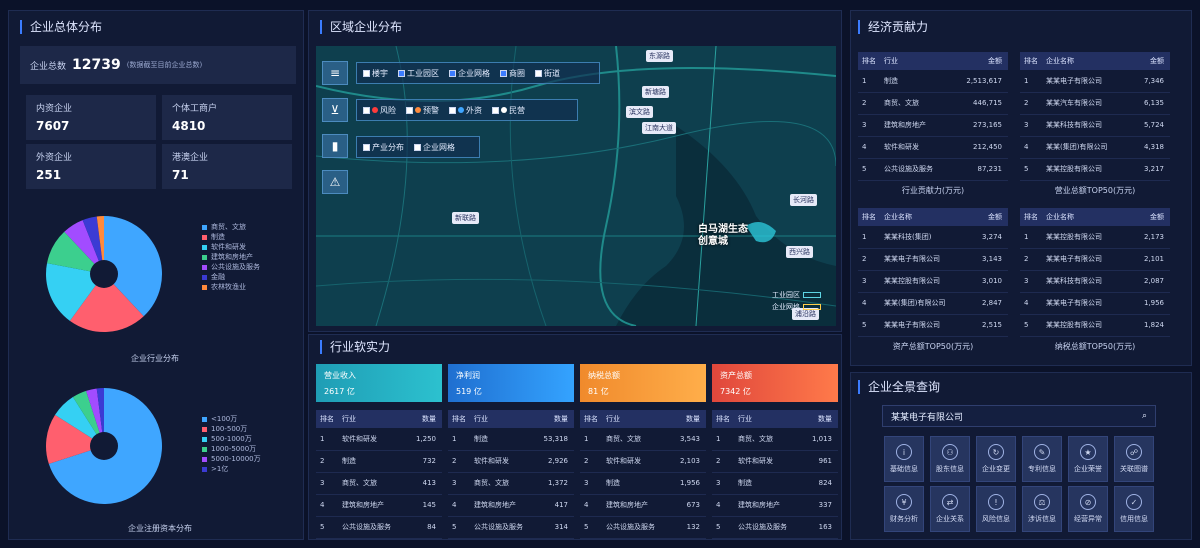 The width and height of the screenshot is (1200, 548). I want to click on warning-icon: ⚠, so click(335, 182).